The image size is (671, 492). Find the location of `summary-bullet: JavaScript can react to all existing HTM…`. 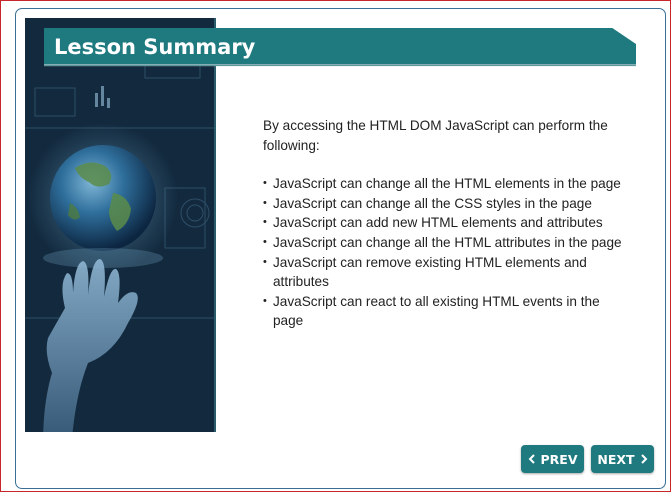

summary-bullet: JavaScript can react to all existing HTM… is located at coordinates (445, 311).